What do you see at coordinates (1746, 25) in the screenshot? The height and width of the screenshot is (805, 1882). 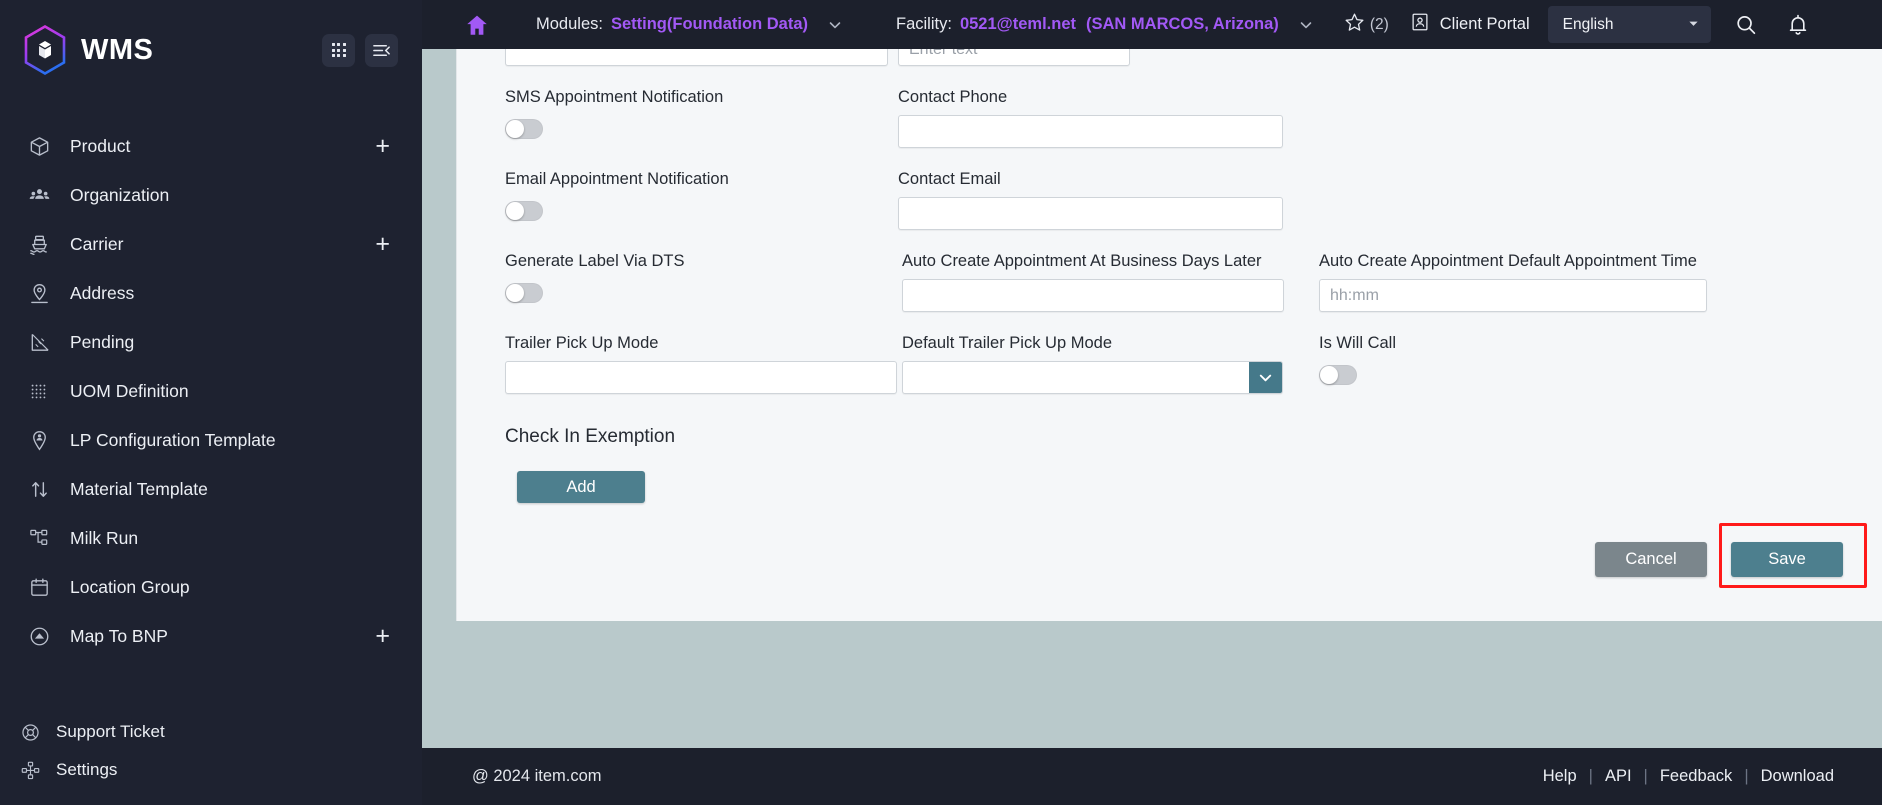 I see `search-icon` at bounding box center [1746, 25].